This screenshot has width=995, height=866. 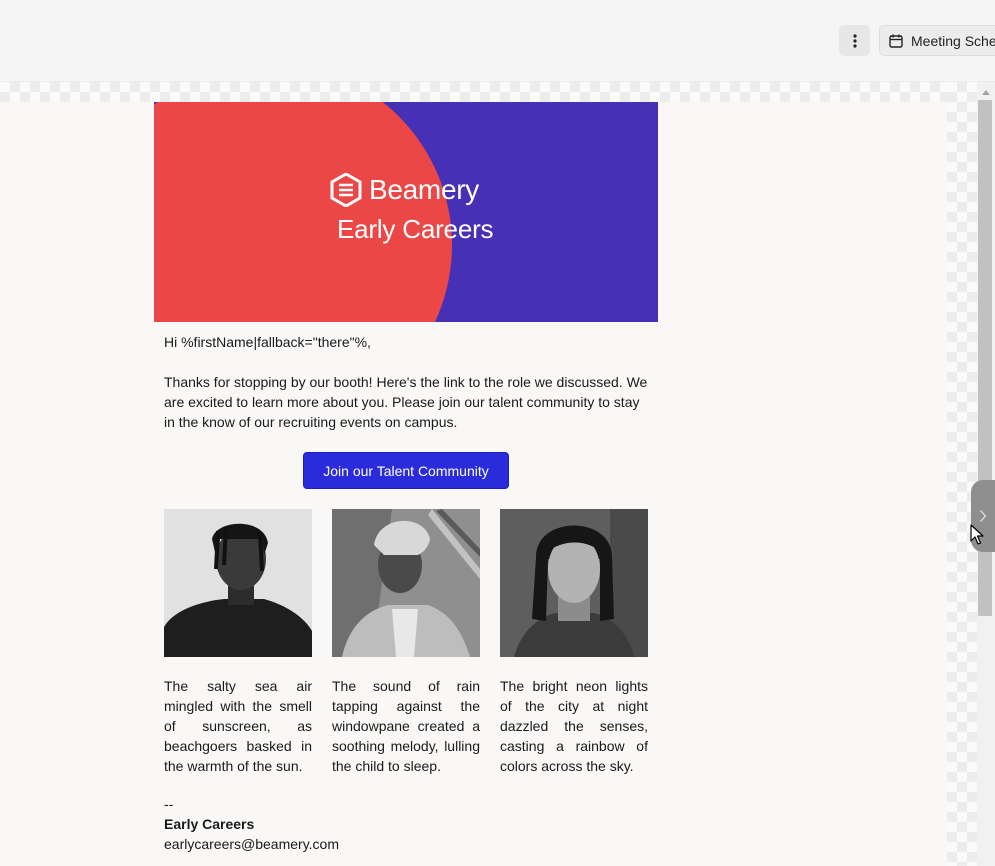 I want to click on email-banner: Beamery Early Careers, so click(x=406, y=212).